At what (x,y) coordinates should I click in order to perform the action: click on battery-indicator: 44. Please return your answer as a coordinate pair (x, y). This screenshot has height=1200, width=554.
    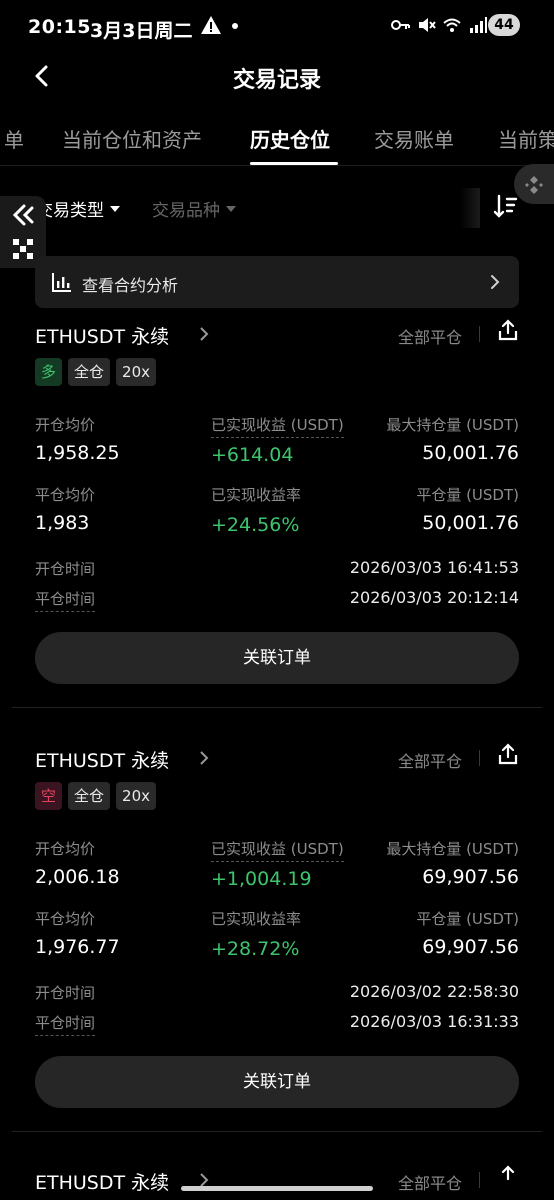
    Looking at the image, I should click on (504, 25).